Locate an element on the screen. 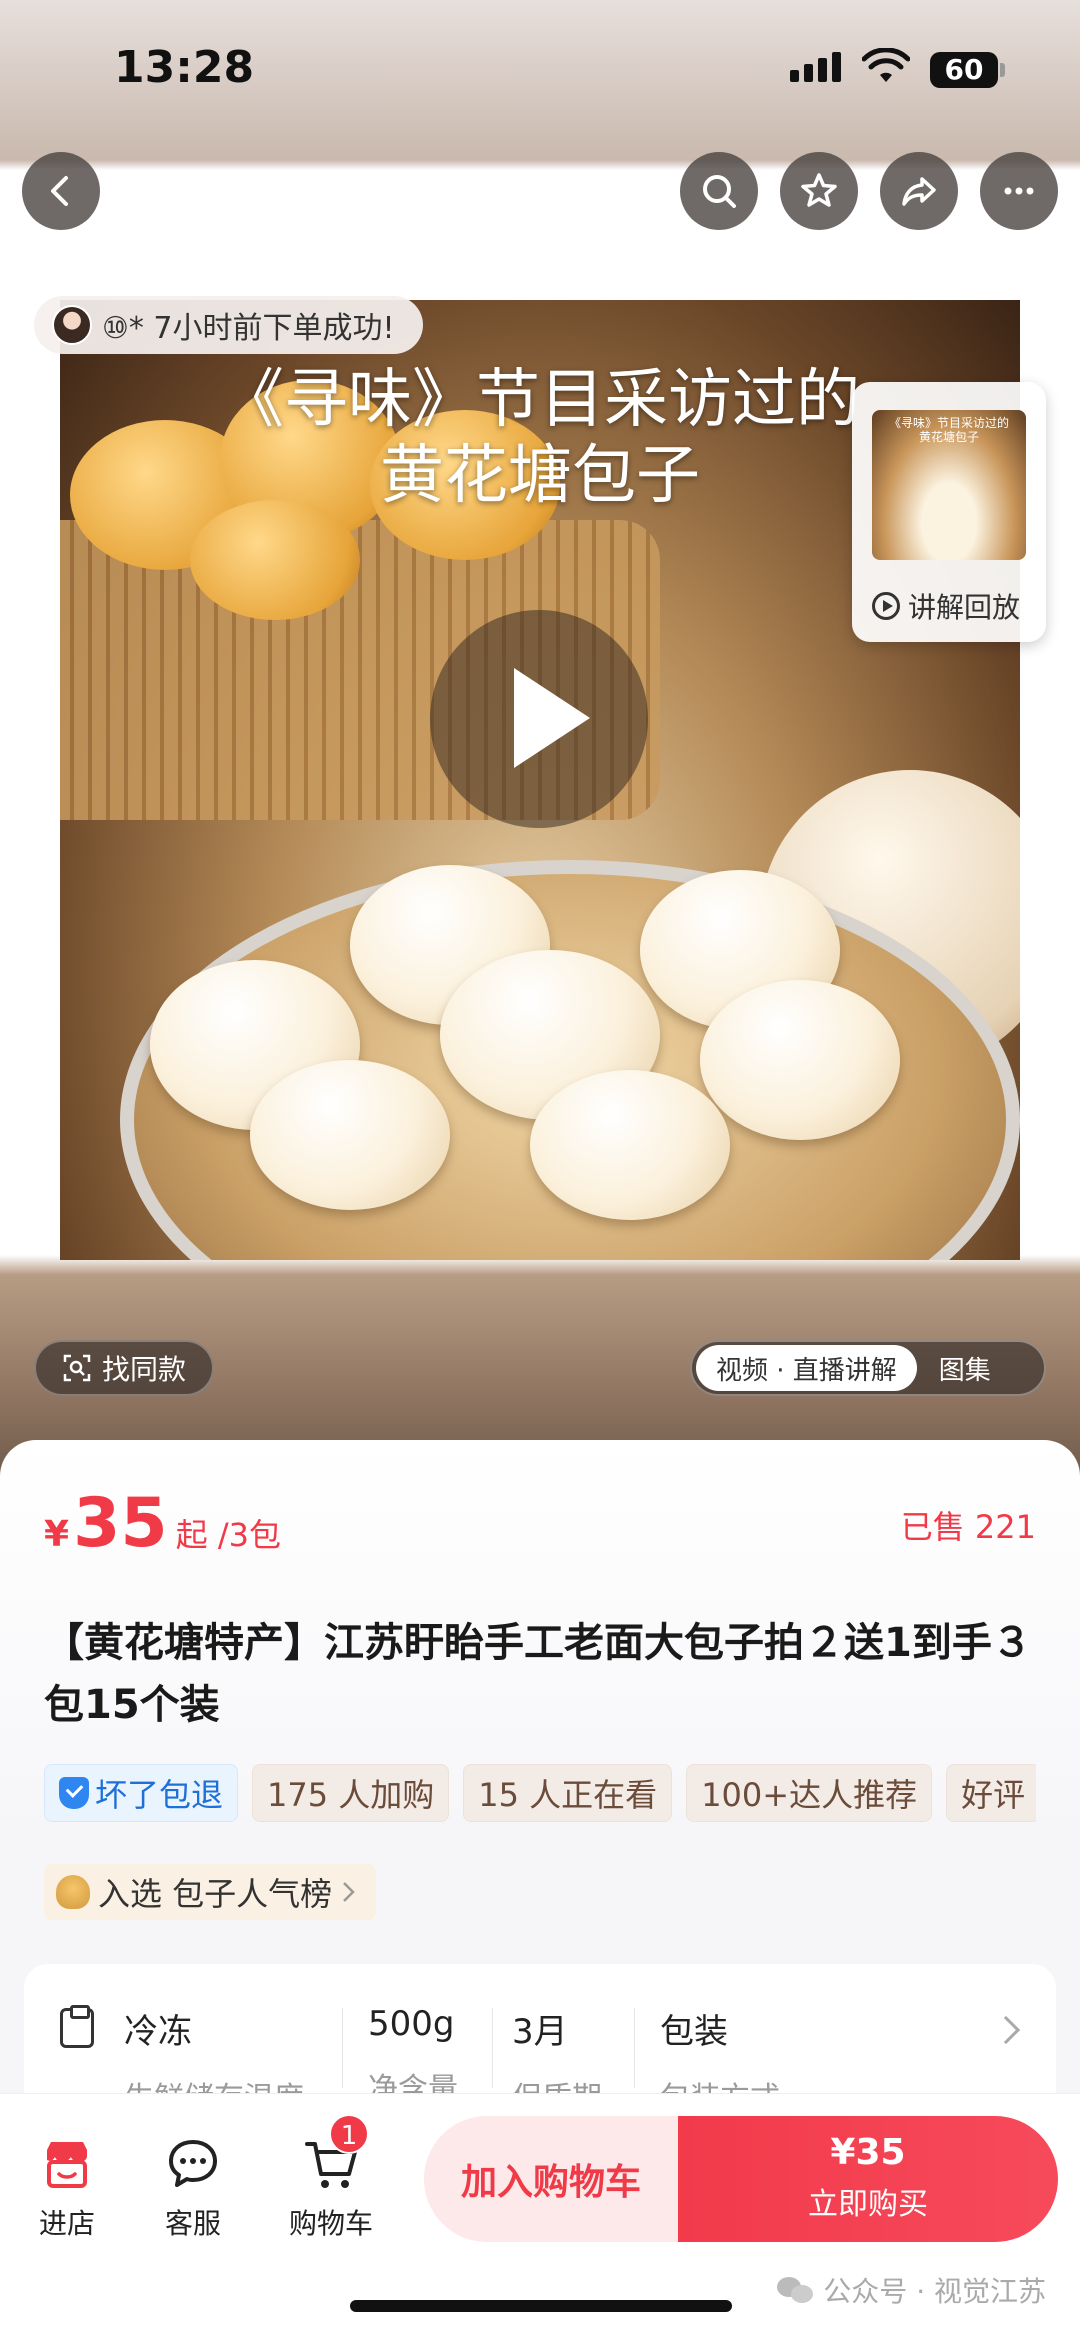  wechat-icon is located at coordinates (796, 2290).